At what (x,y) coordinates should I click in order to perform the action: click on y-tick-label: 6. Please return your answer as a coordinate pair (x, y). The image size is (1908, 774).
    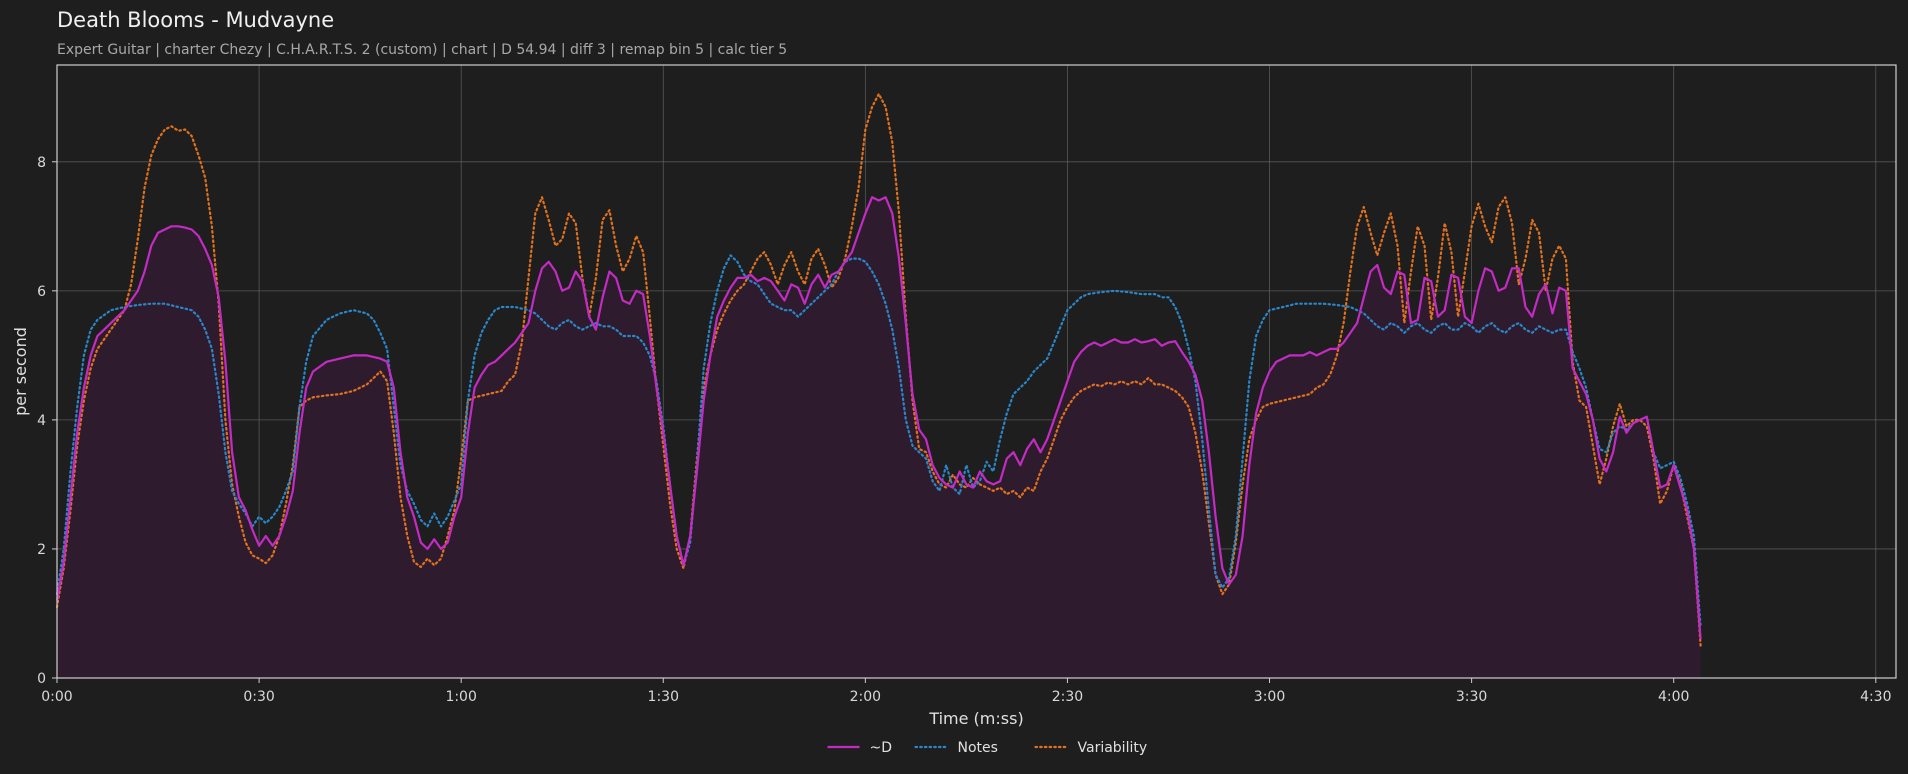
    Looking at the image, I should click on (41, 292).